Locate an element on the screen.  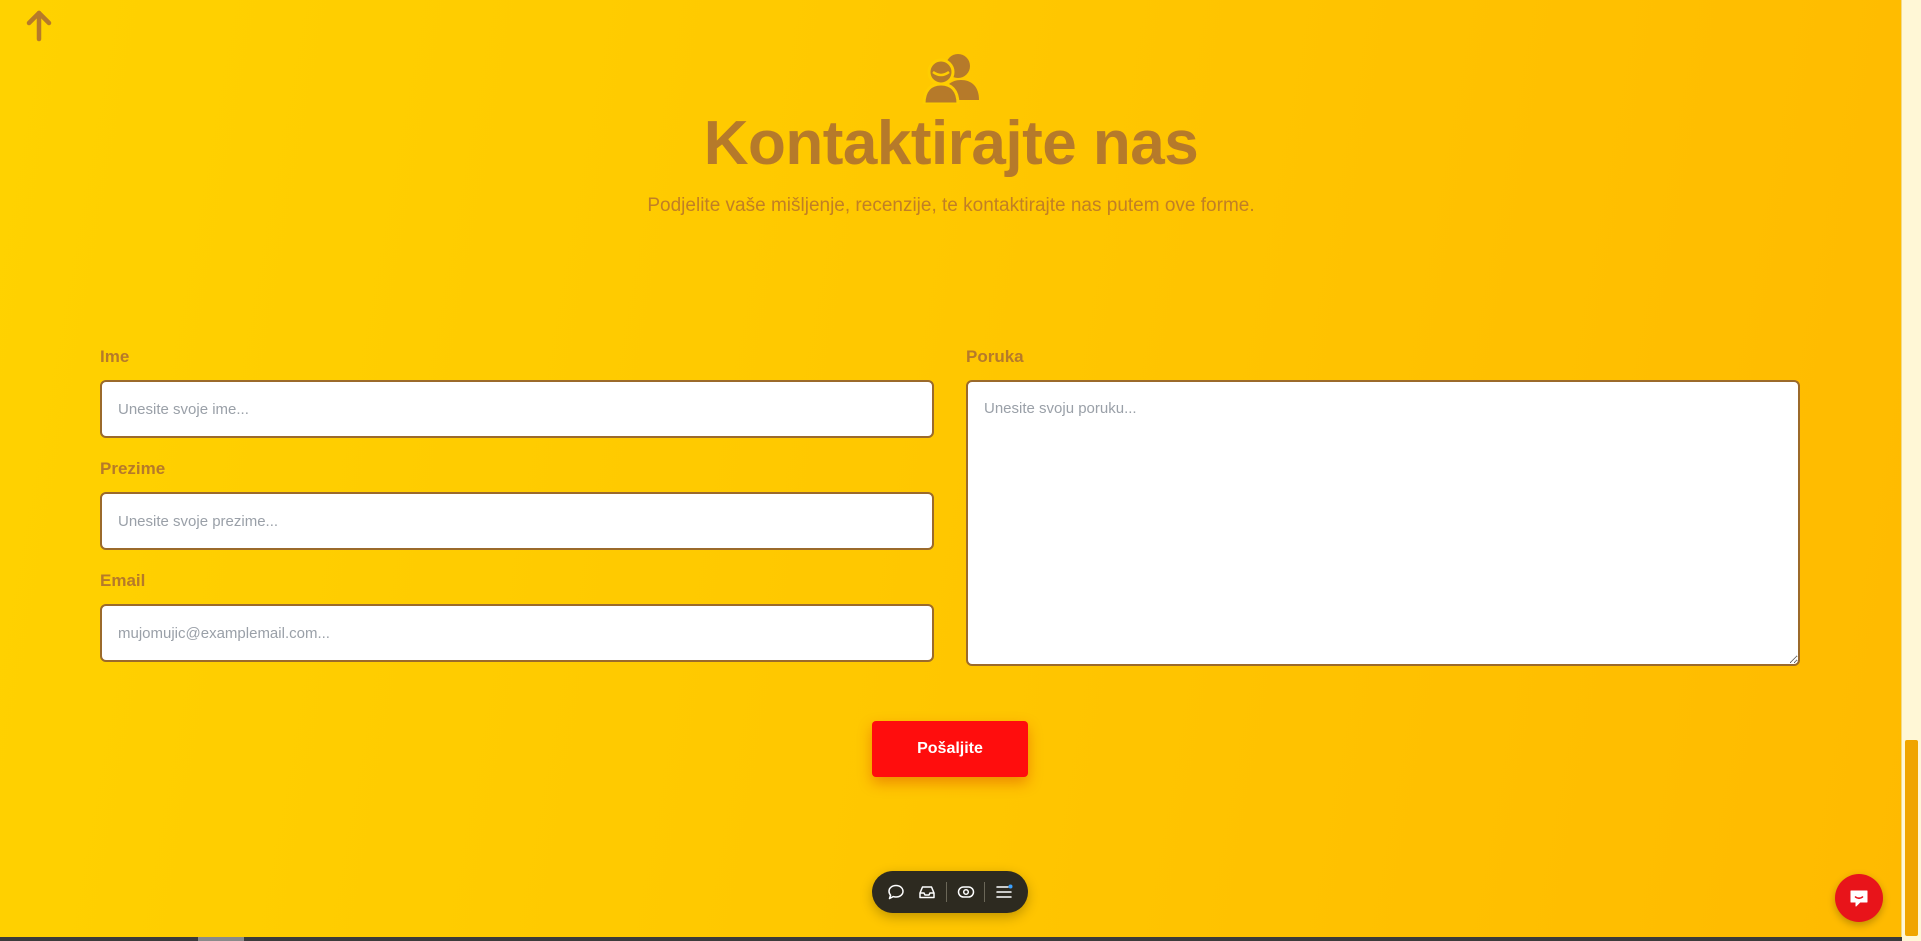
message-label: Poruka is located at coordinates (995, 356).